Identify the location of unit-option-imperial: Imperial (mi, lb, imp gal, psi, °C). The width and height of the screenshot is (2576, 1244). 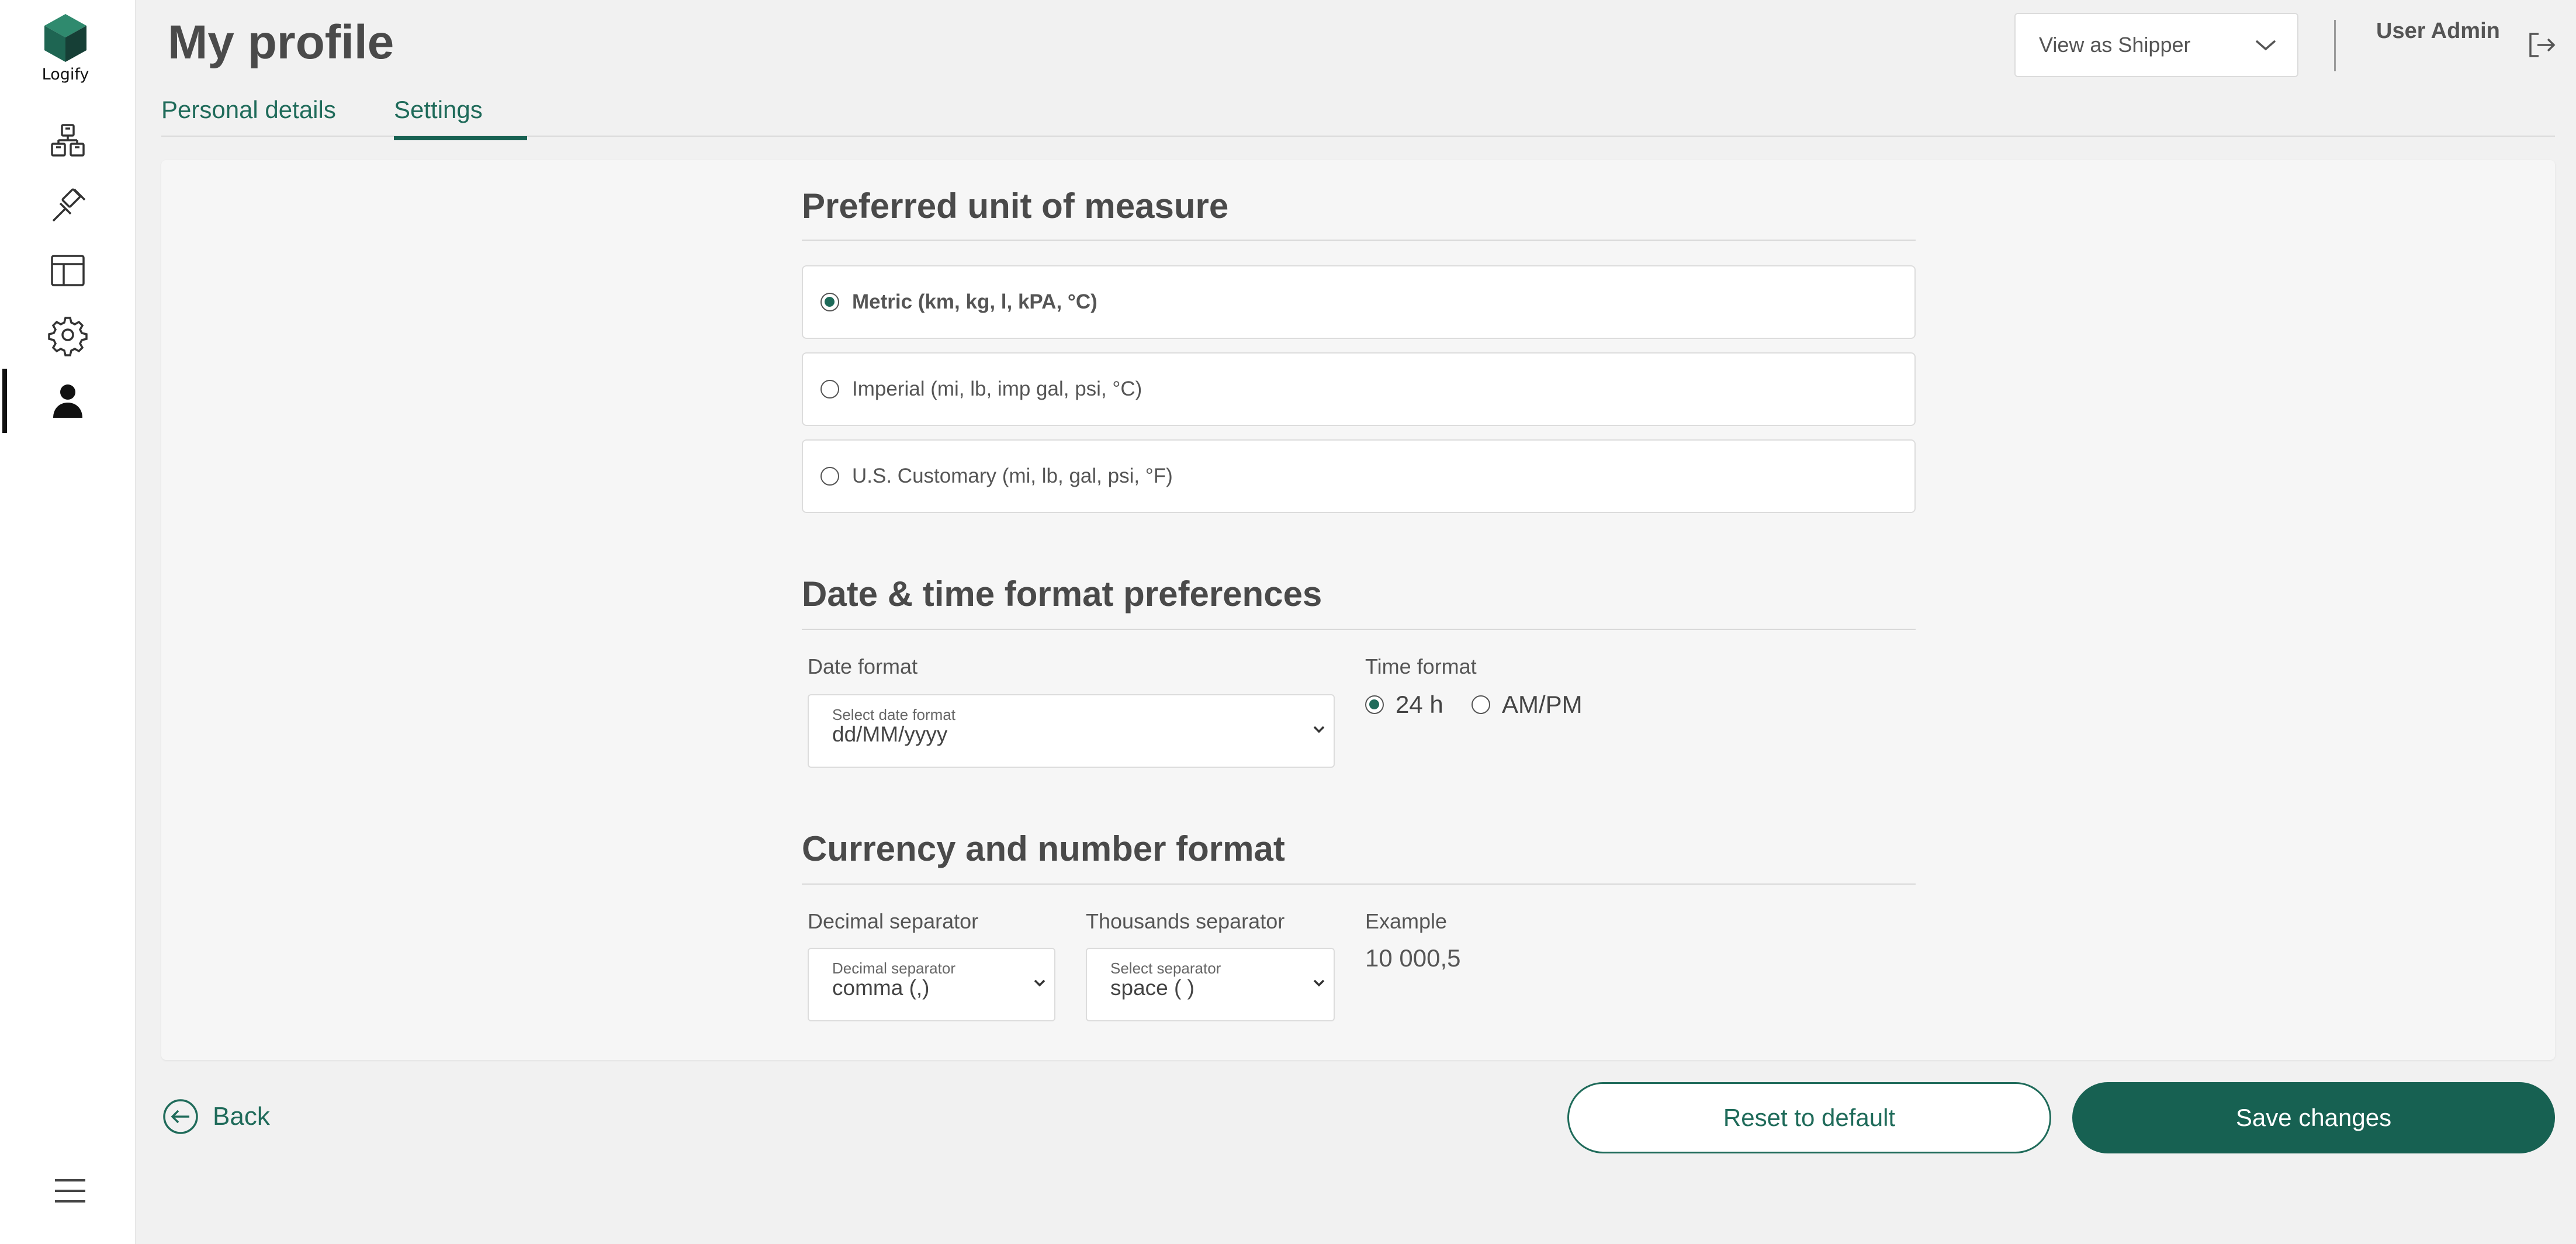
(1359, 389).